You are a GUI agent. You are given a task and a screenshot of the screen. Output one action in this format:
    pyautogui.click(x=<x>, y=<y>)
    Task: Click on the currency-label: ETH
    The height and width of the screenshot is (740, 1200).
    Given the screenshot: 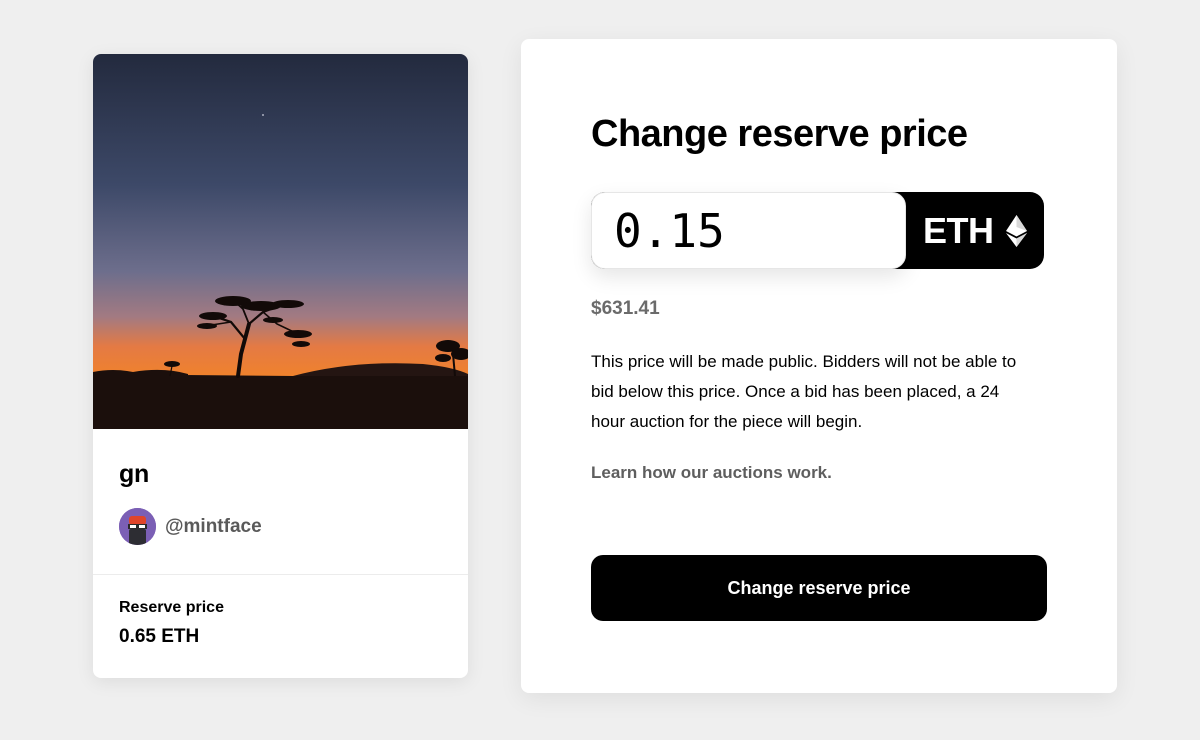 What is the action you would take?
    pyautogui.click(x=975, y=230)
    